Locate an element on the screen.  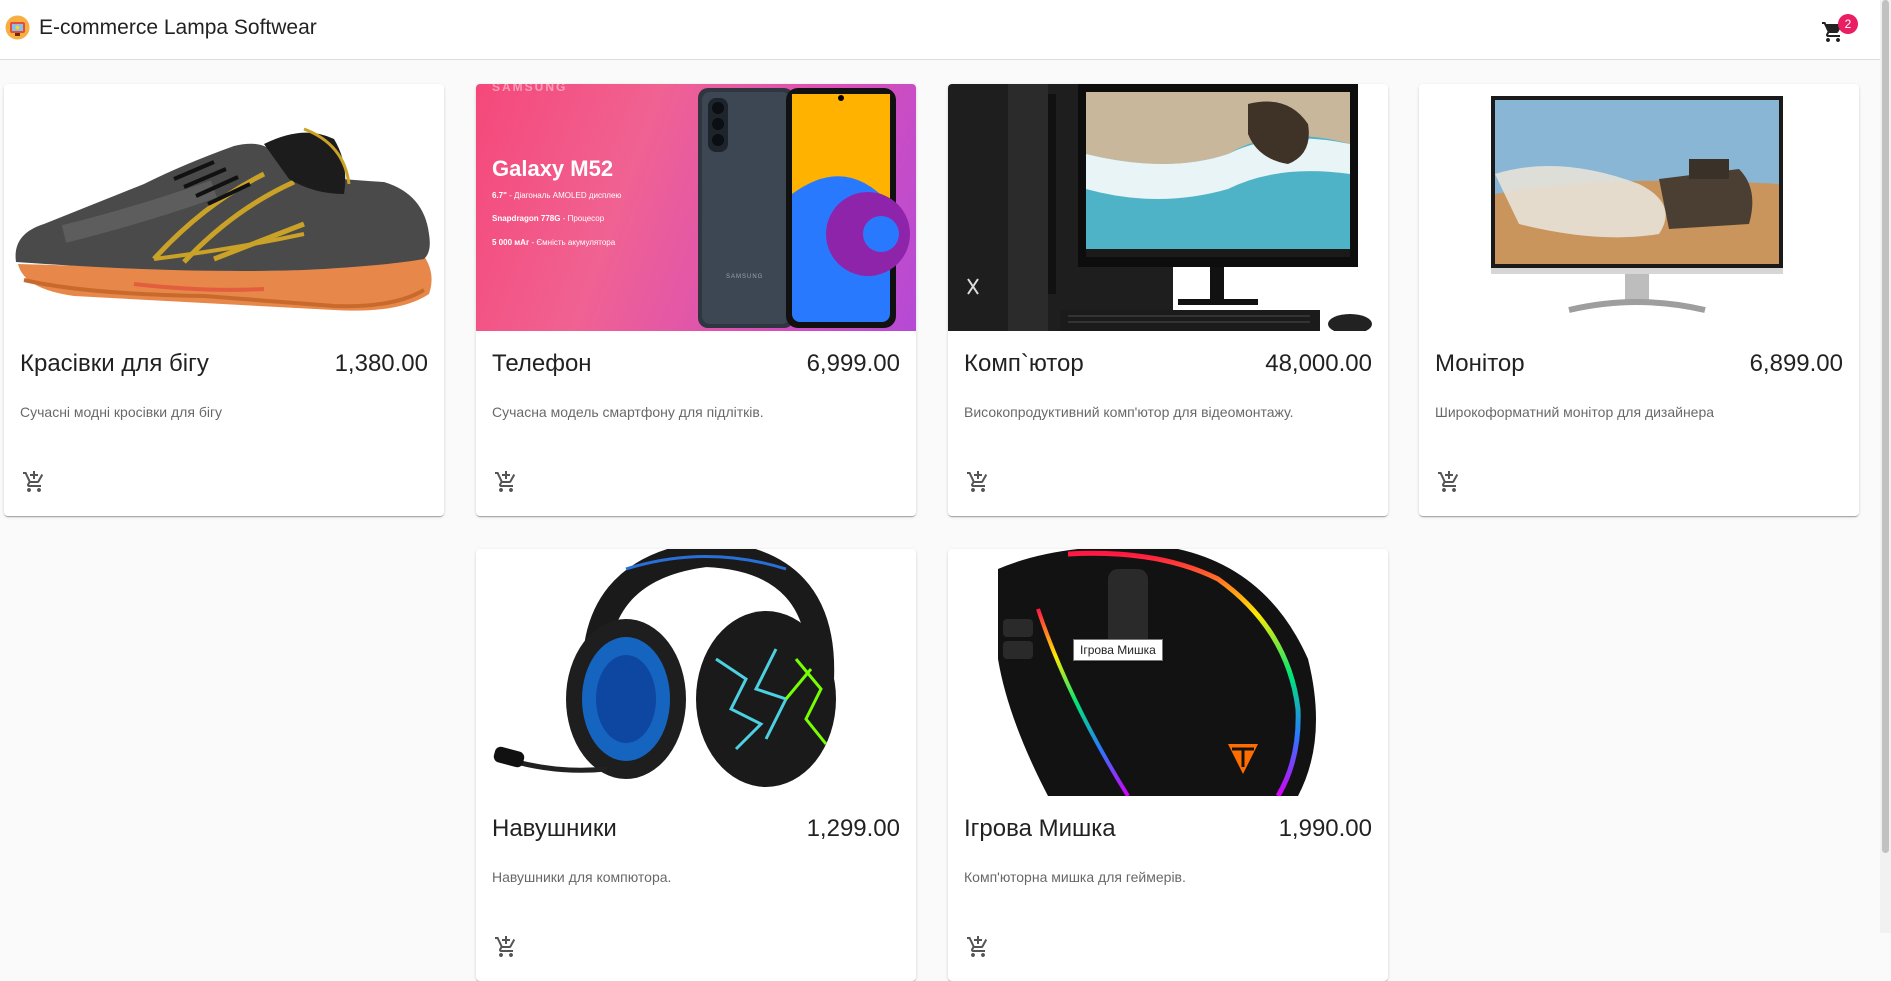
product-name: Комп`ютор is located at coordinates (1024, 363).